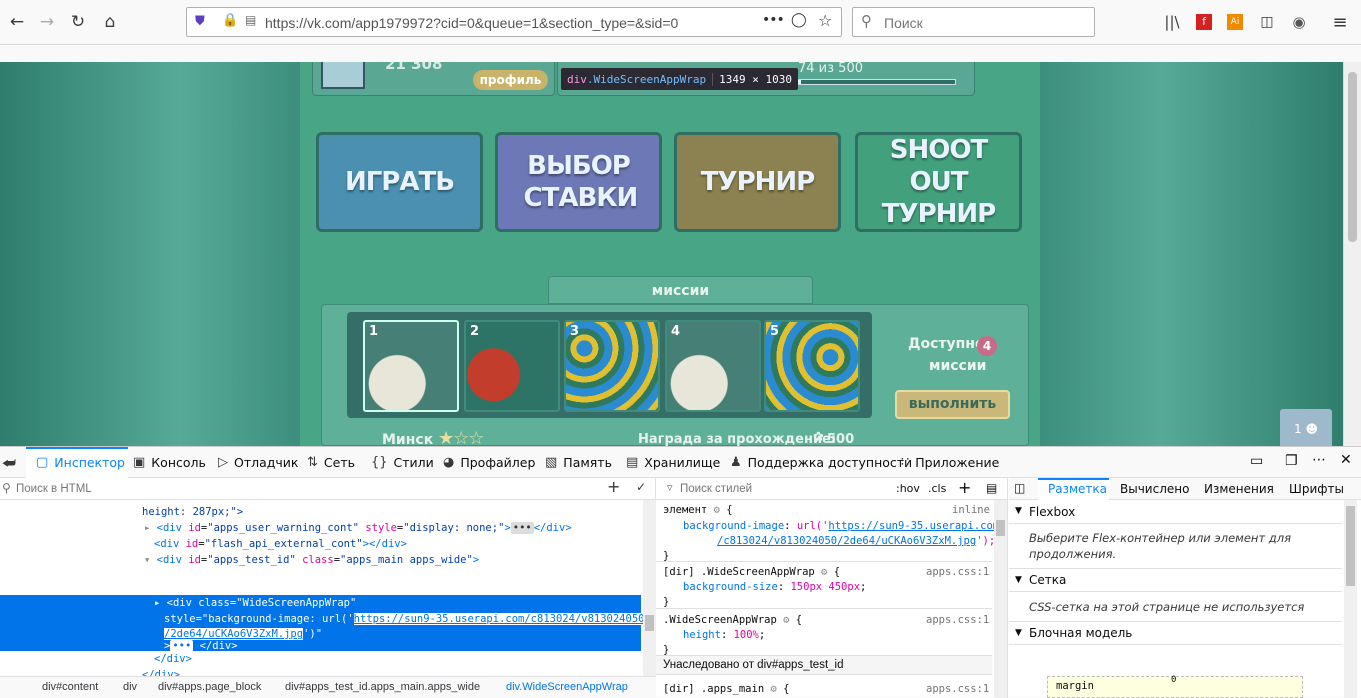 The width and height of the screenshot is (1361, 698). What do you see at coordinates (1019, 488) in the screenshot?
I see `sidebar-toggle-icon: ◫` at bounding box center [1019, 488].